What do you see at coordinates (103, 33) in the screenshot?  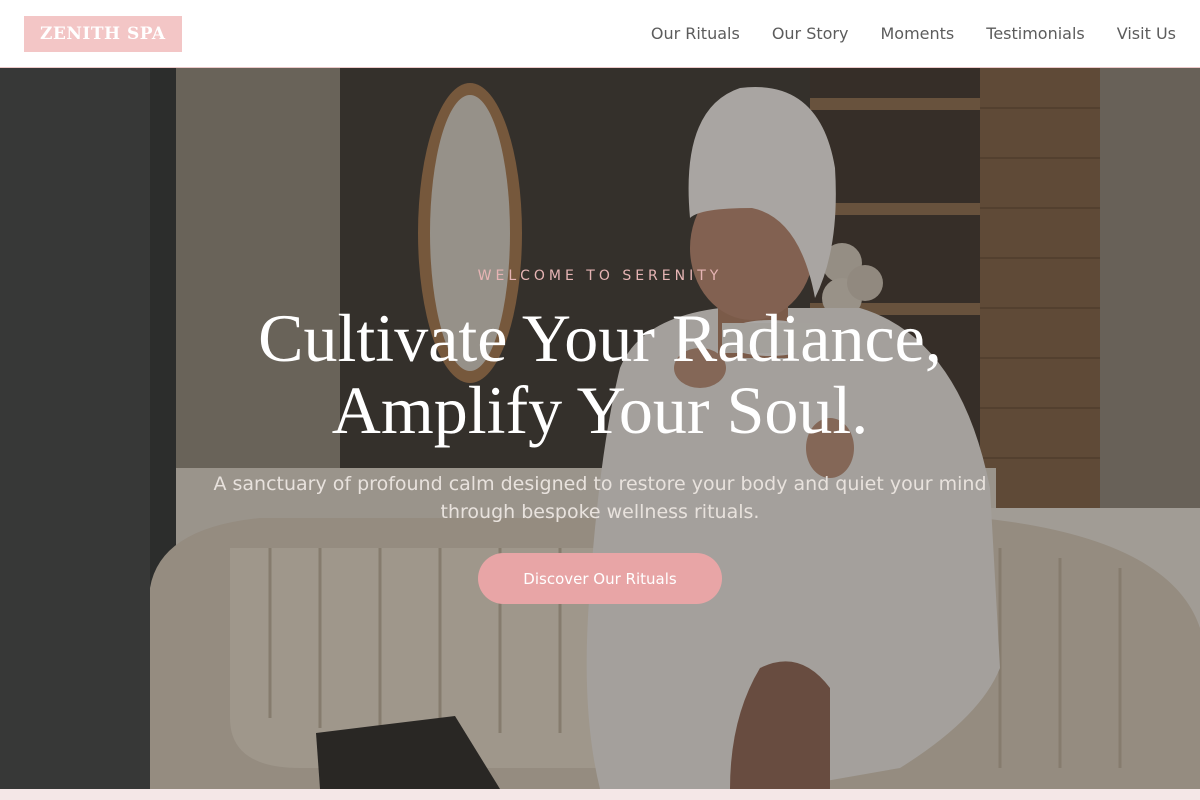 I see `logo: ZENITH SPA` at bounding box center [103, 33].